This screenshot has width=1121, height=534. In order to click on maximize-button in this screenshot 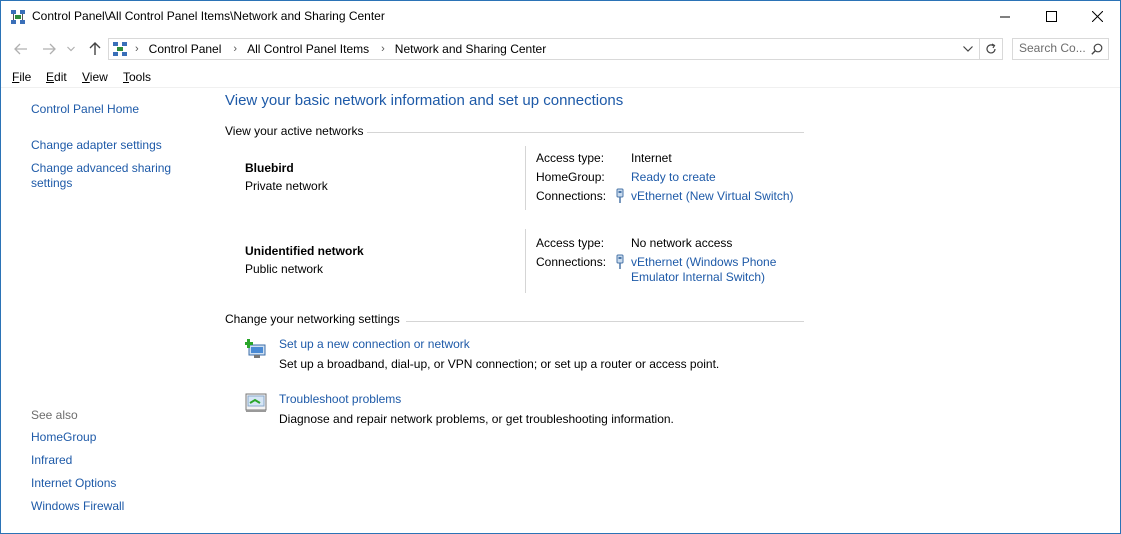, I will do `click(1051, 16)`.